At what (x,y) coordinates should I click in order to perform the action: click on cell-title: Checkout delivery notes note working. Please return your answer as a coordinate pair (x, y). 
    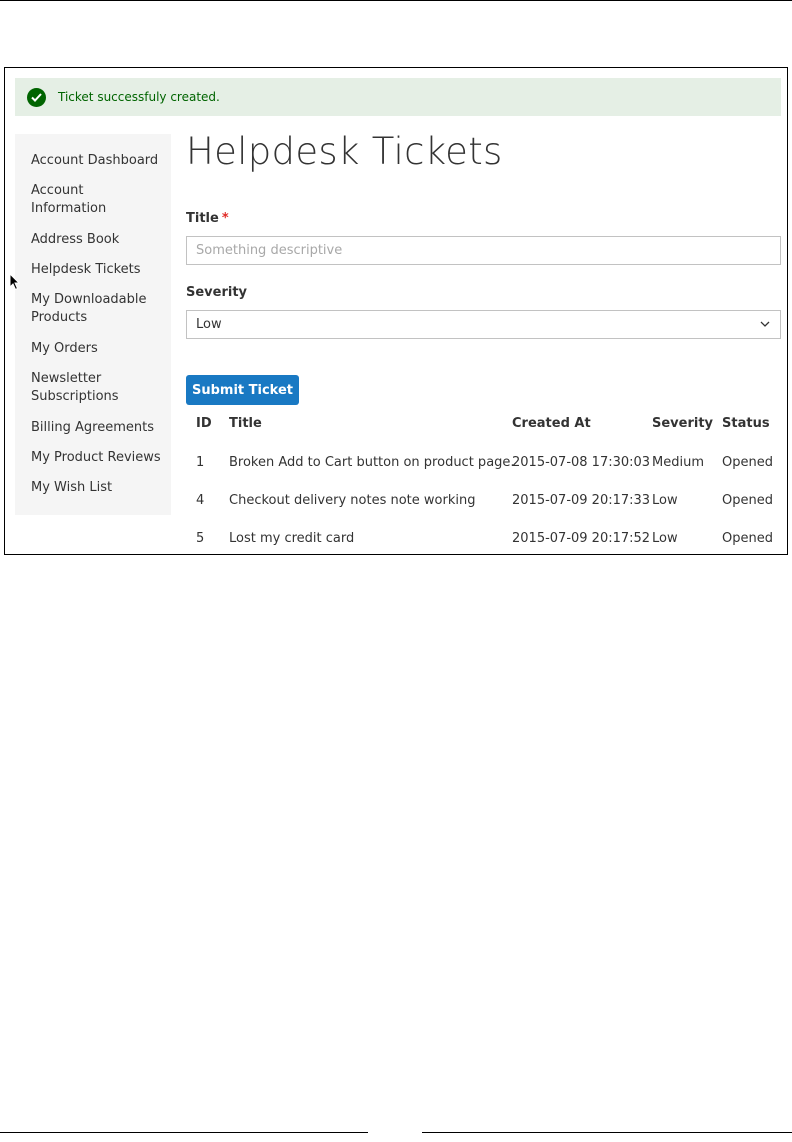
    Looking at the image, I should click on (352, 500).